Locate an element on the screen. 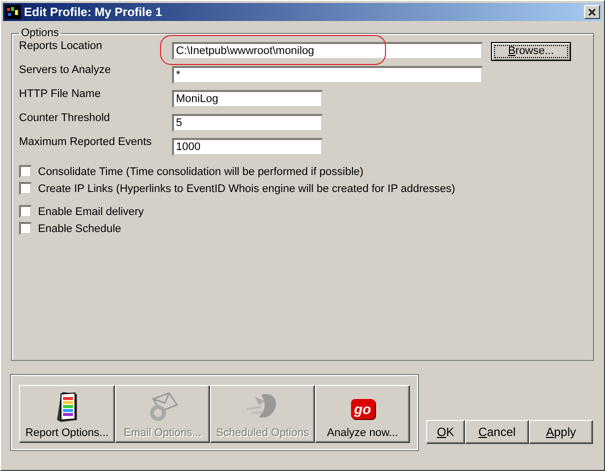 The height and width of the screenshot is (471, 605). field-label: Maximum Reported Events is located at coordinates (86, 142).